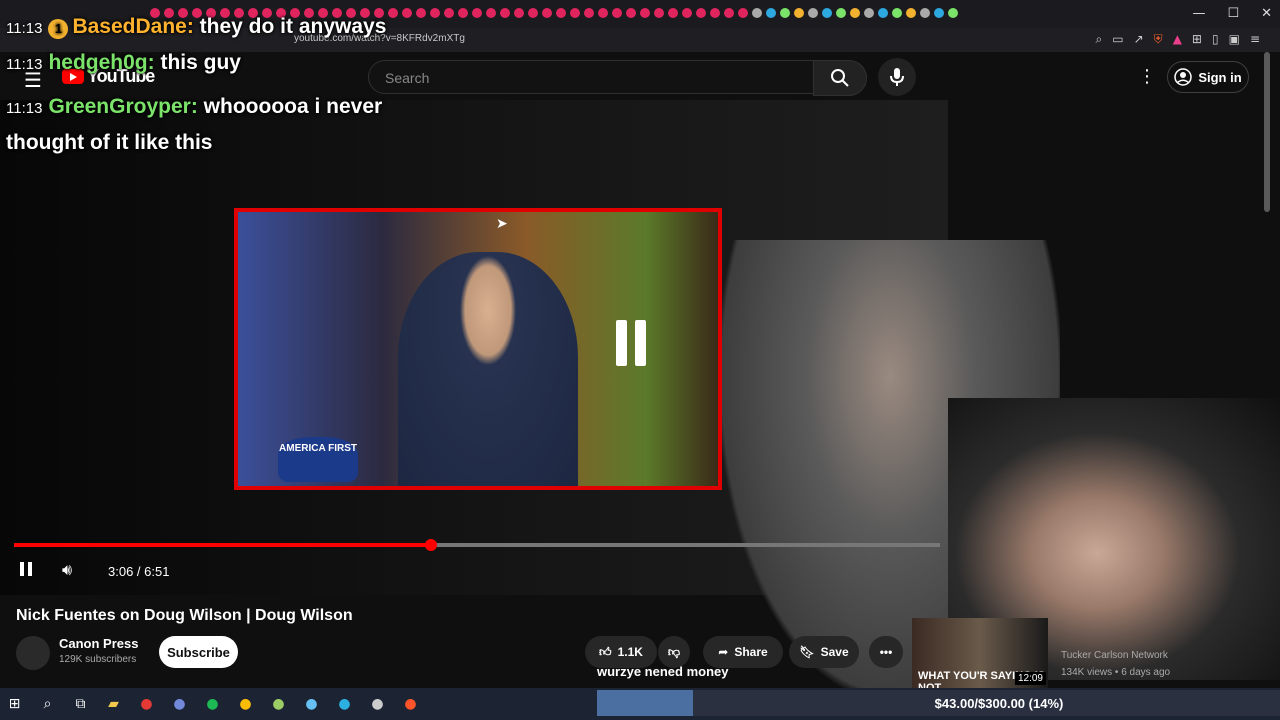  What do you see at coordinates (585, 78) in the screenshot?
I see `search-input` at bounding box center [585, 78].